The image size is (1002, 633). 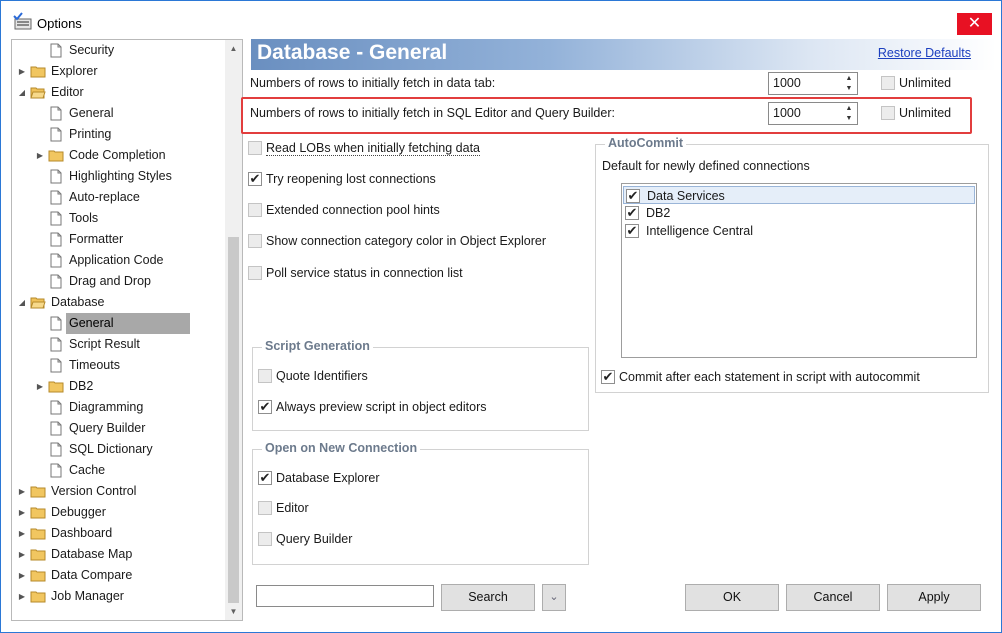 What do you see at coordinates (265, 376) in the screenshot?
I see `quote-identifiers-checkbox` at bounding box center [265, 376].